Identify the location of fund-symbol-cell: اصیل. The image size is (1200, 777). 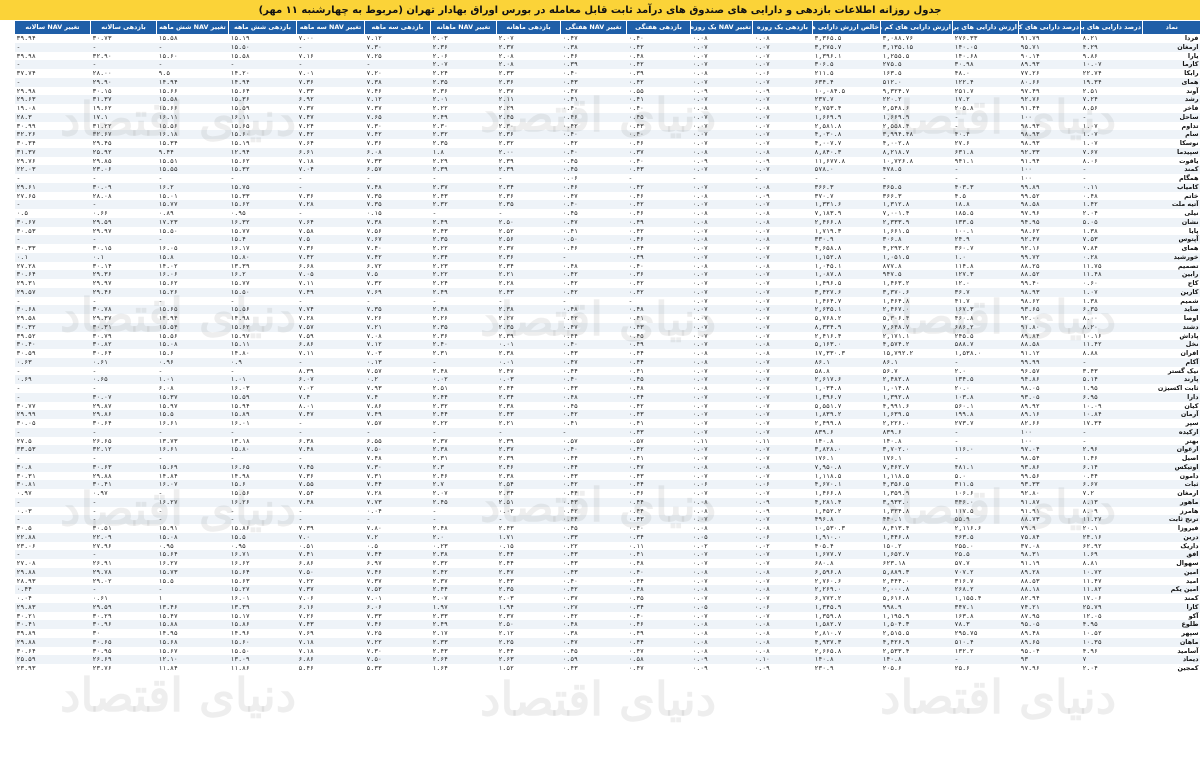
(1171, 458).